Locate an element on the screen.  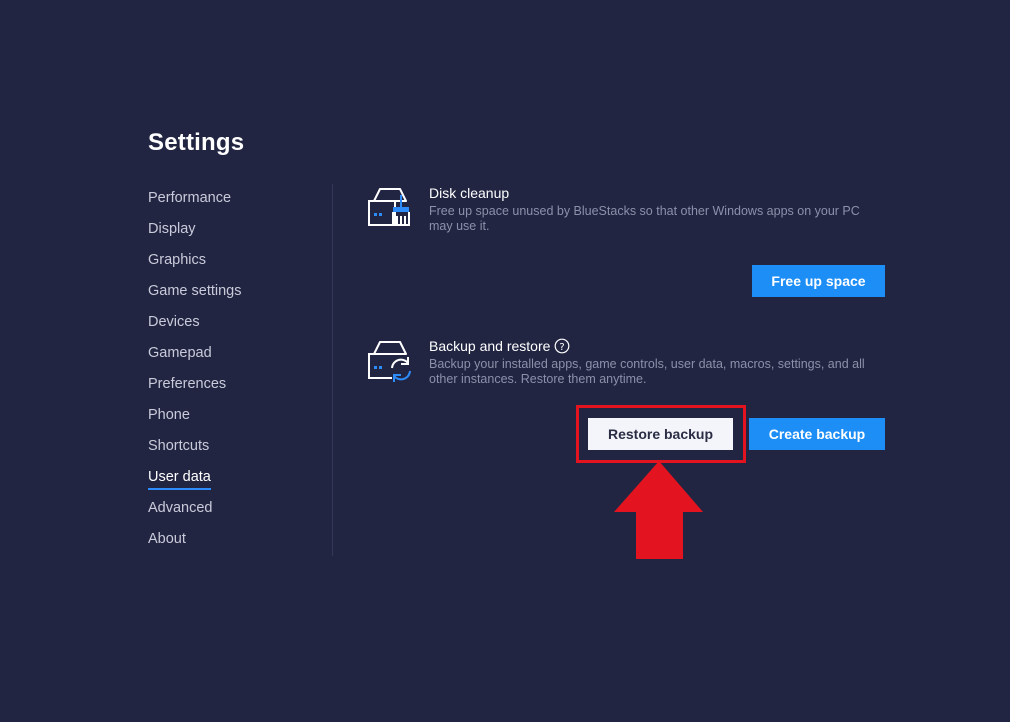
disk-cleanup-icon is located at coordinates (389, 207).